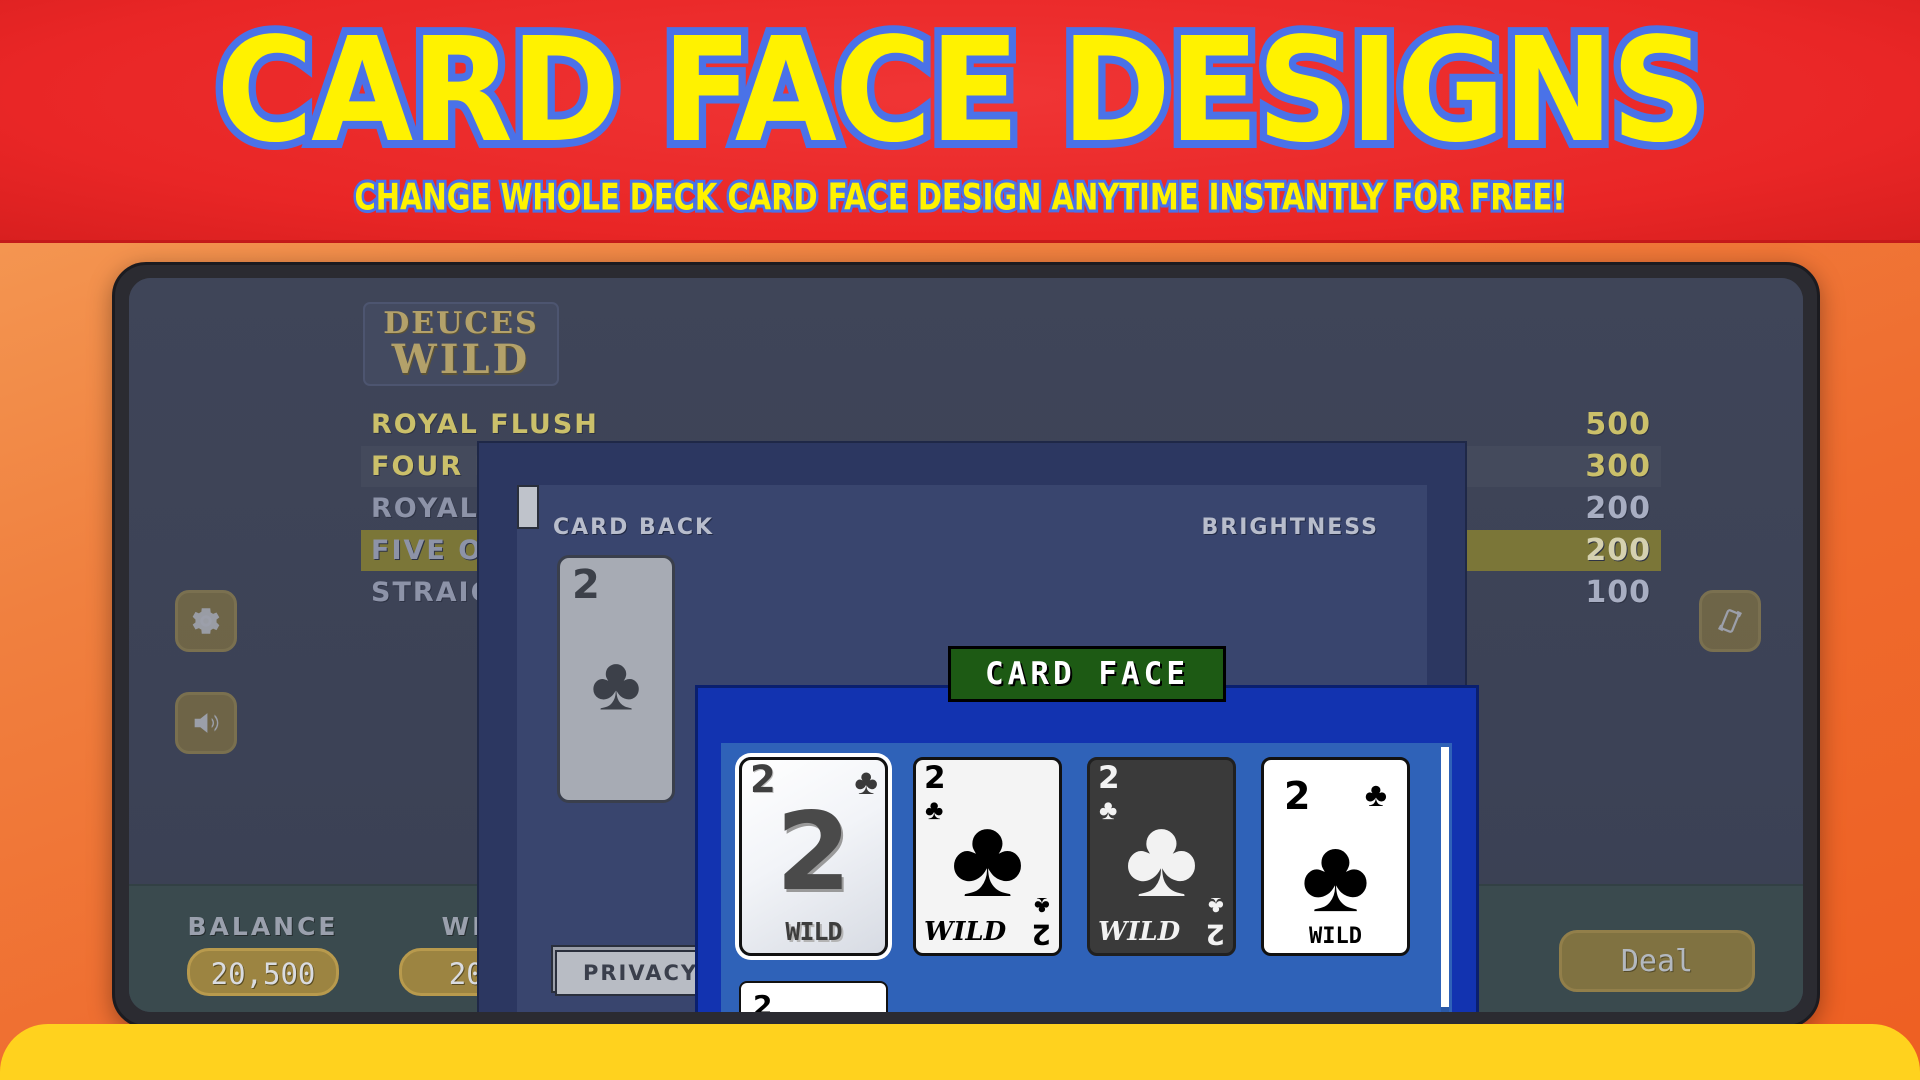 The image size is (1920, 1080). I want to click on balance-meter: BALANCE 20,500, so click(263, 954).